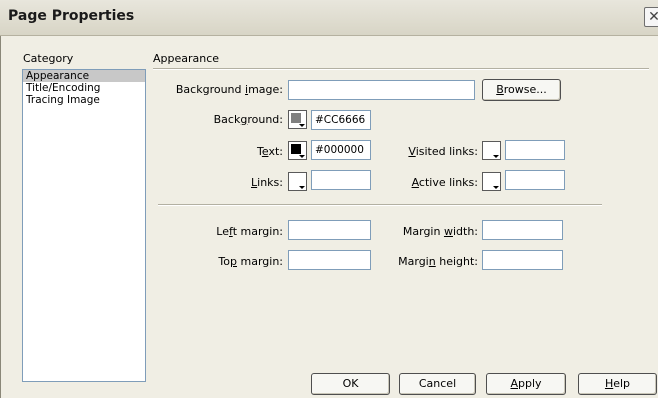 The image size is (658, 398). I want to click on close-button: ✕, so click(651, 17).